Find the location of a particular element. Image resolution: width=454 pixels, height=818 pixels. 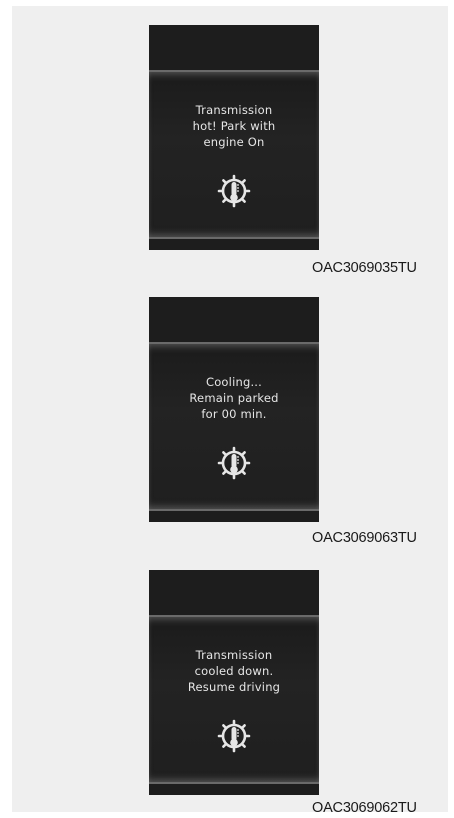

message-line: cooled down. is located at coordinates (234, 671).